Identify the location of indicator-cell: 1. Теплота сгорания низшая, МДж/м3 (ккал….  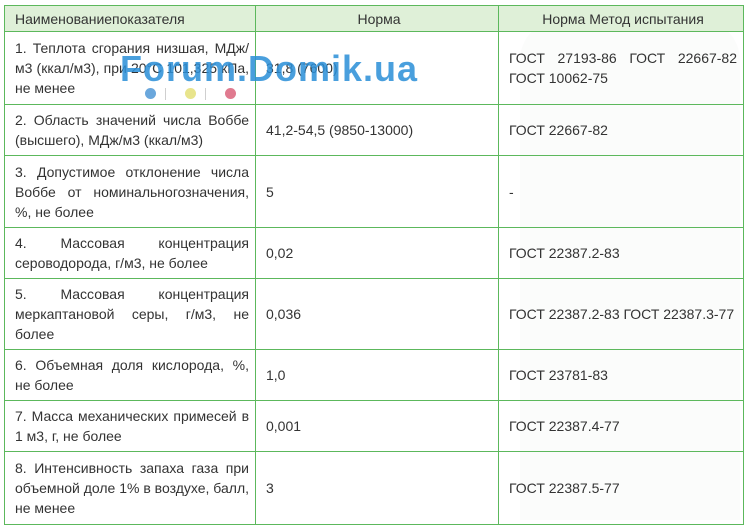
(130, 68).